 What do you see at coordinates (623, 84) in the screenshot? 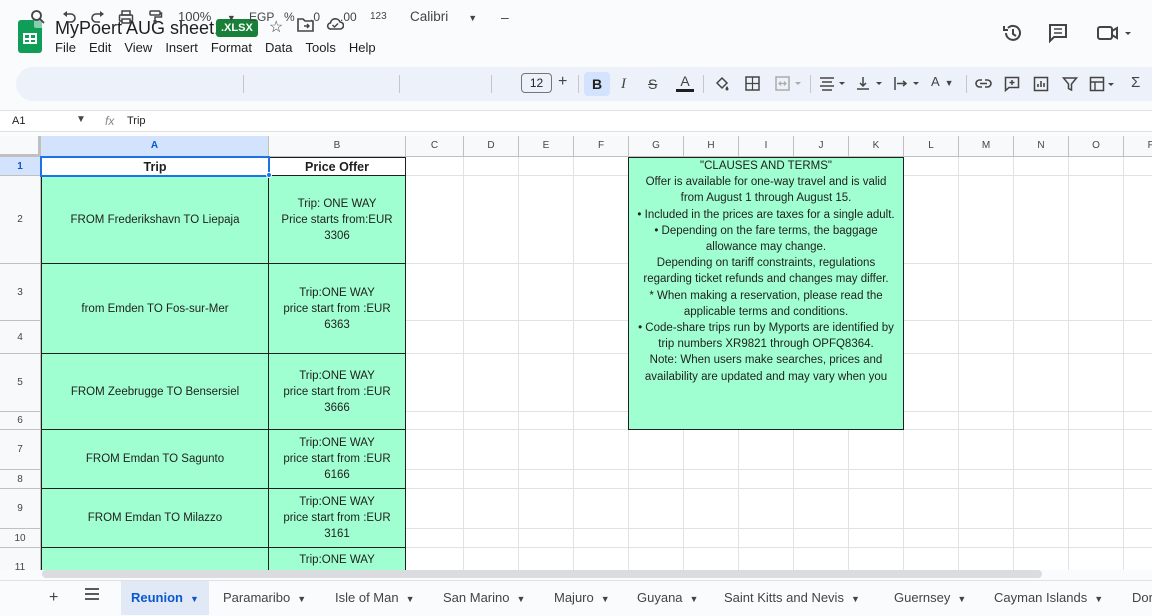
I see `italic-button: I` at bounding box center [623, 84].